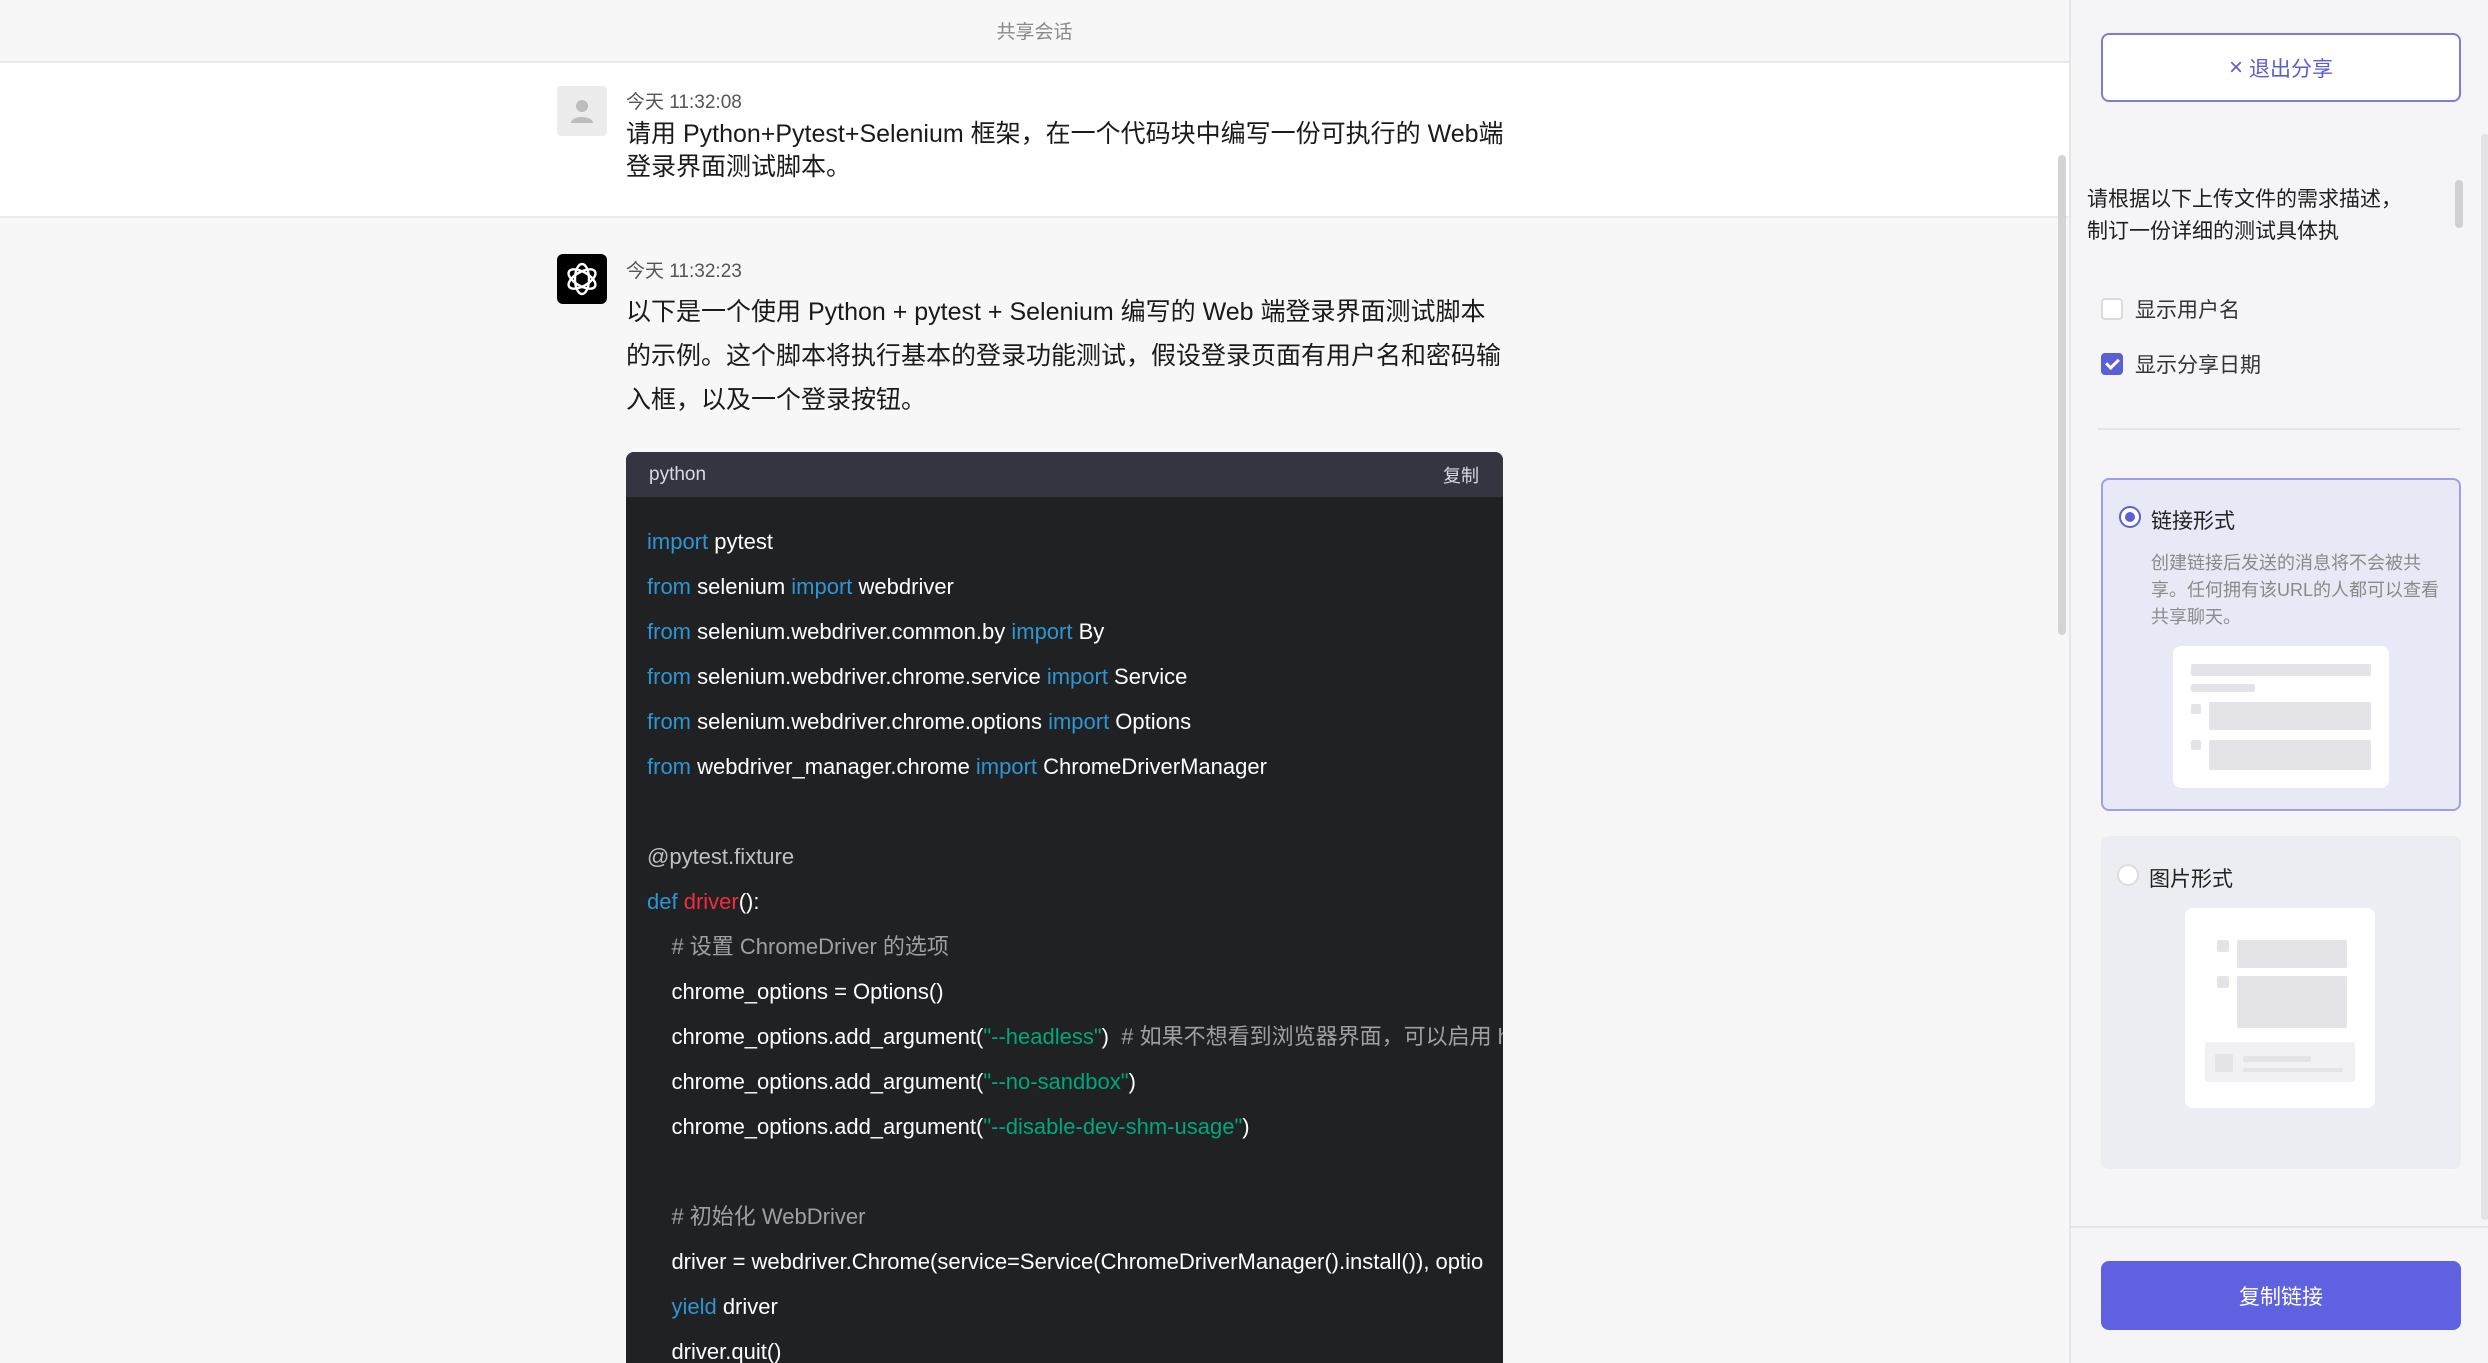  I want to click on image-option-radio, so click(2128, 875).